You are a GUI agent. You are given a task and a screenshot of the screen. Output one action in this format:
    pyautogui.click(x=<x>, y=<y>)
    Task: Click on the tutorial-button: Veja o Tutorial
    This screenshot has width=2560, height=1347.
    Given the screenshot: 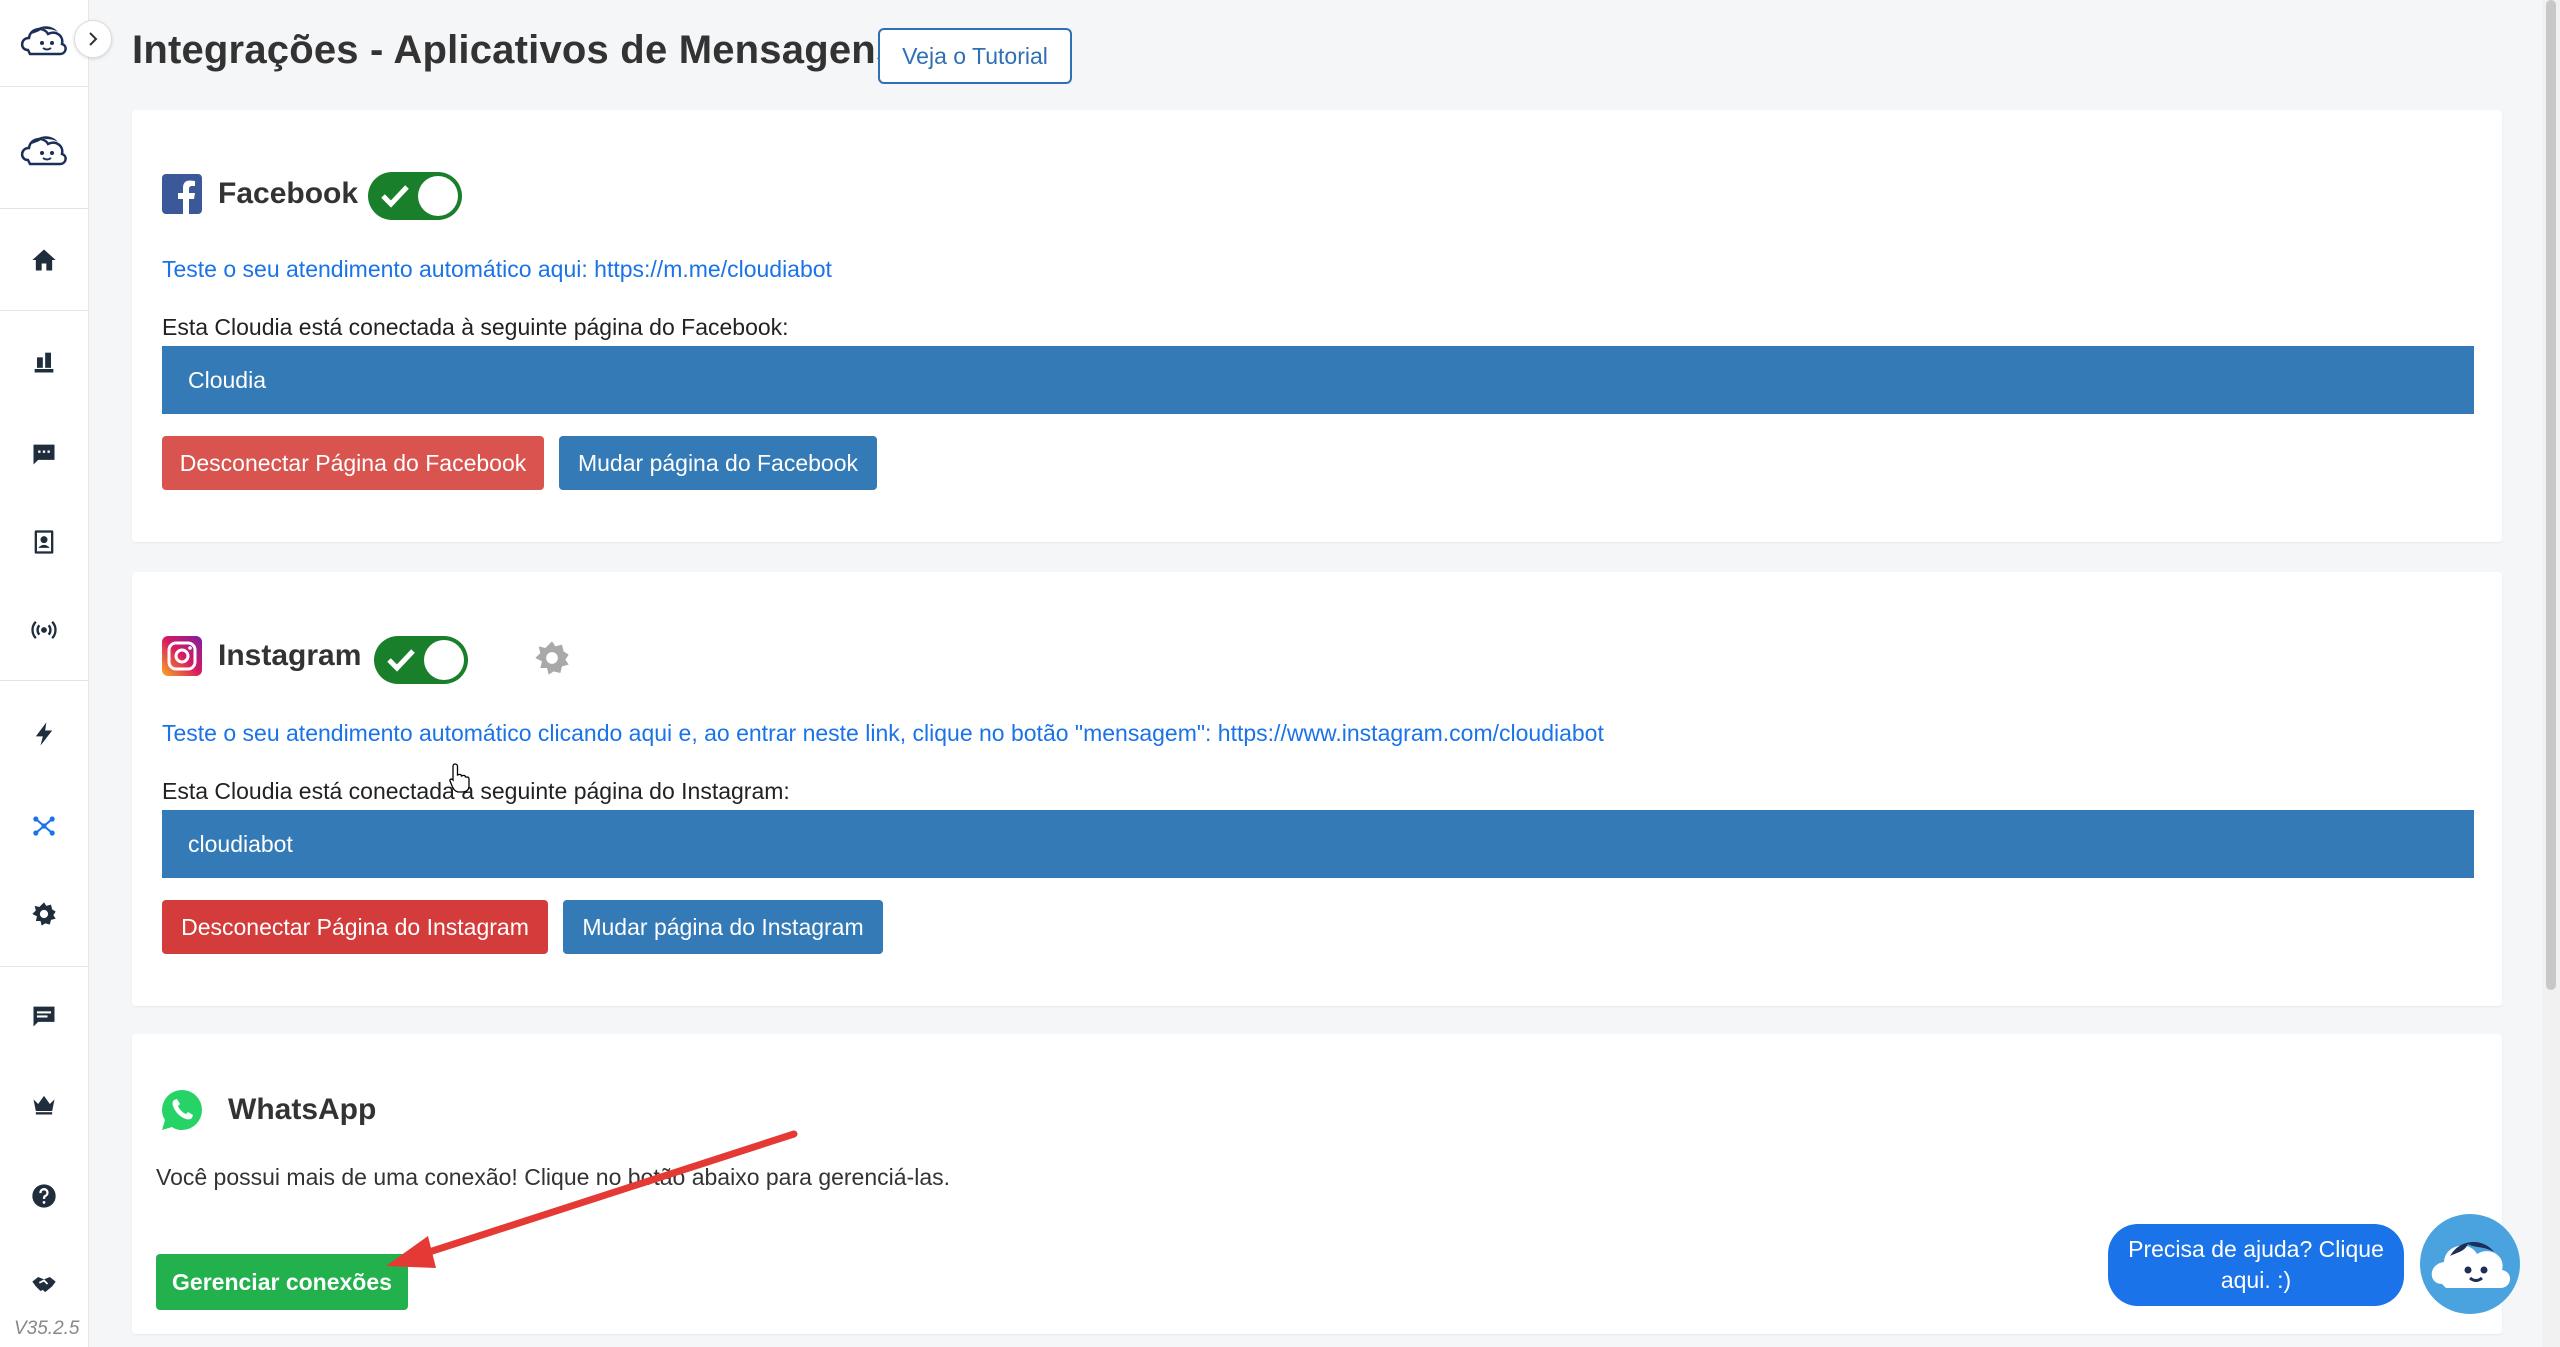 What is the action you would take?
    pyautogui.click(x=975, y=56)
    